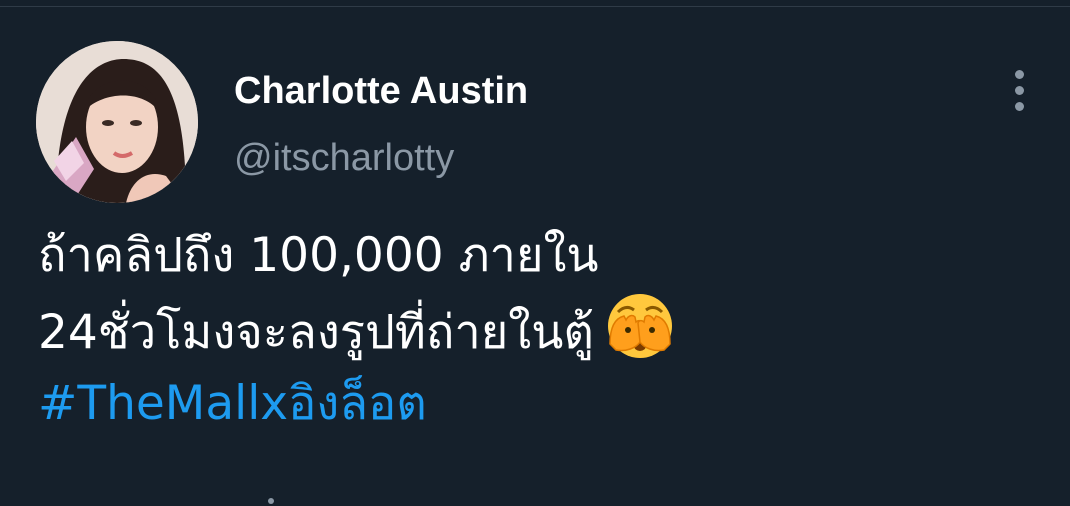 The height and width of the screenshot is (506, 1070). I want to click on cut-glyph, so click(271, 501).